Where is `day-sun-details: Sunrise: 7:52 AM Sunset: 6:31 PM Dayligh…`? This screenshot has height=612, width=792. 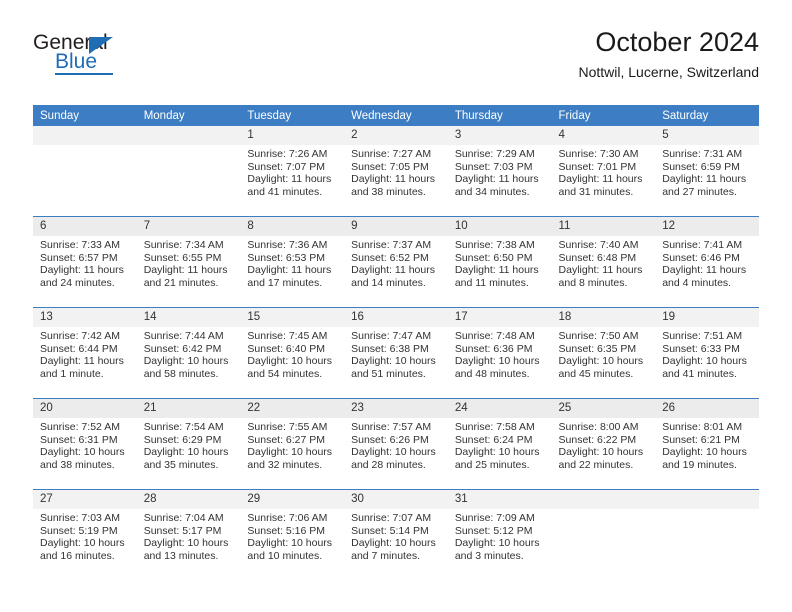 day-sun-details: Sunrise: 7:52 AM Sunset: 6:31 PM Dayligh… is located at coordinates (82, 446).